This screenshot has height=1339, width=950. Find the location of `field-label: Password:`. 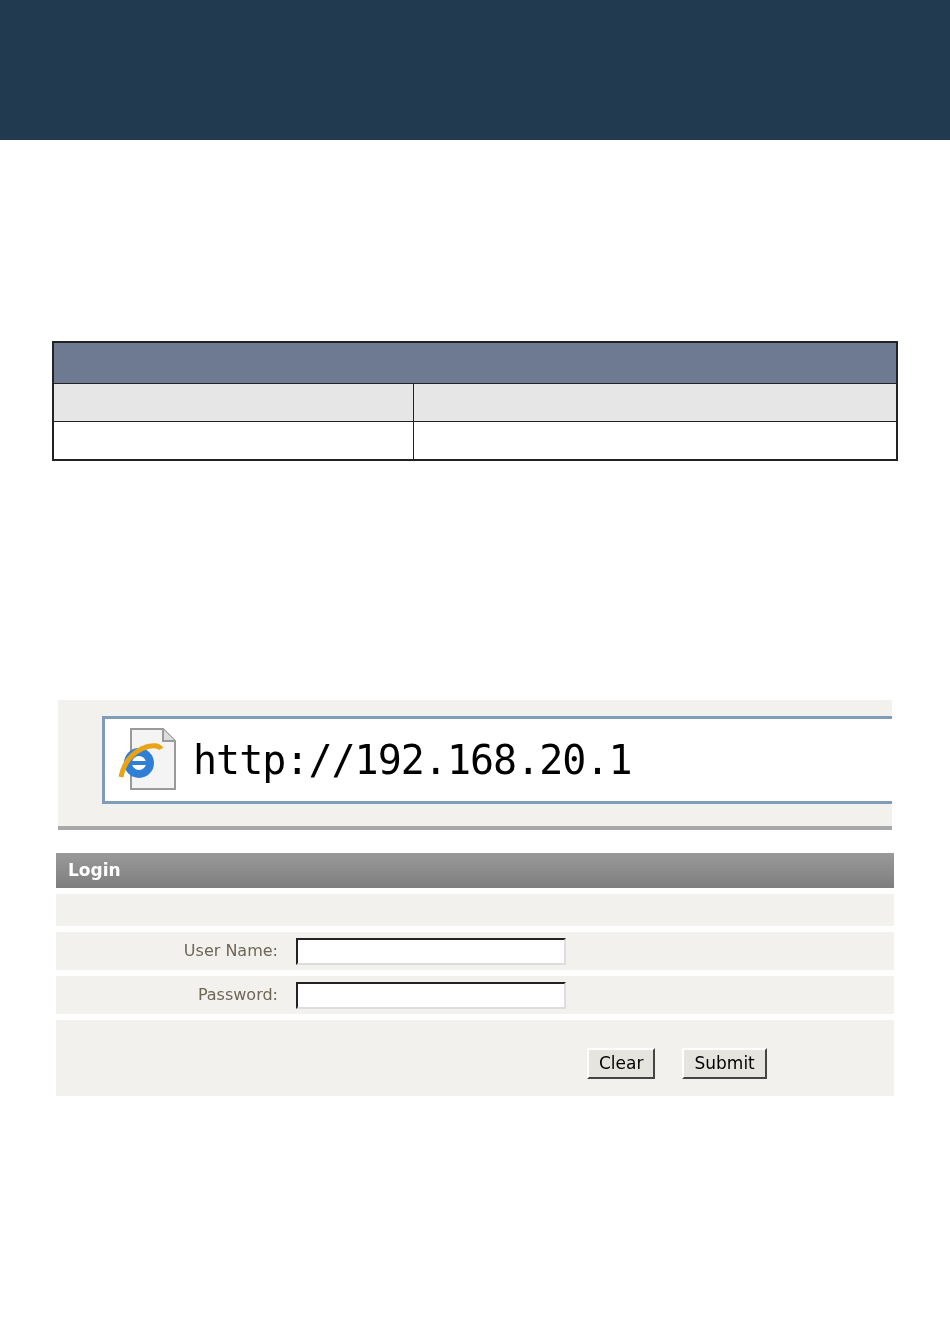

field-label: Password: is located at coordinates (237, 995).